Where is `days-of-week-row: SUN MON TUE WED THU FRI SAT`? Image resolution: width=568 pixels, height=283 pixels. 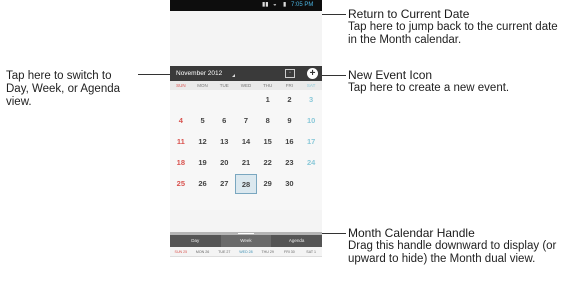
days-of-week-row: SUN MON TUE WED THU FRI SAT is located at coordinates (246, 85).